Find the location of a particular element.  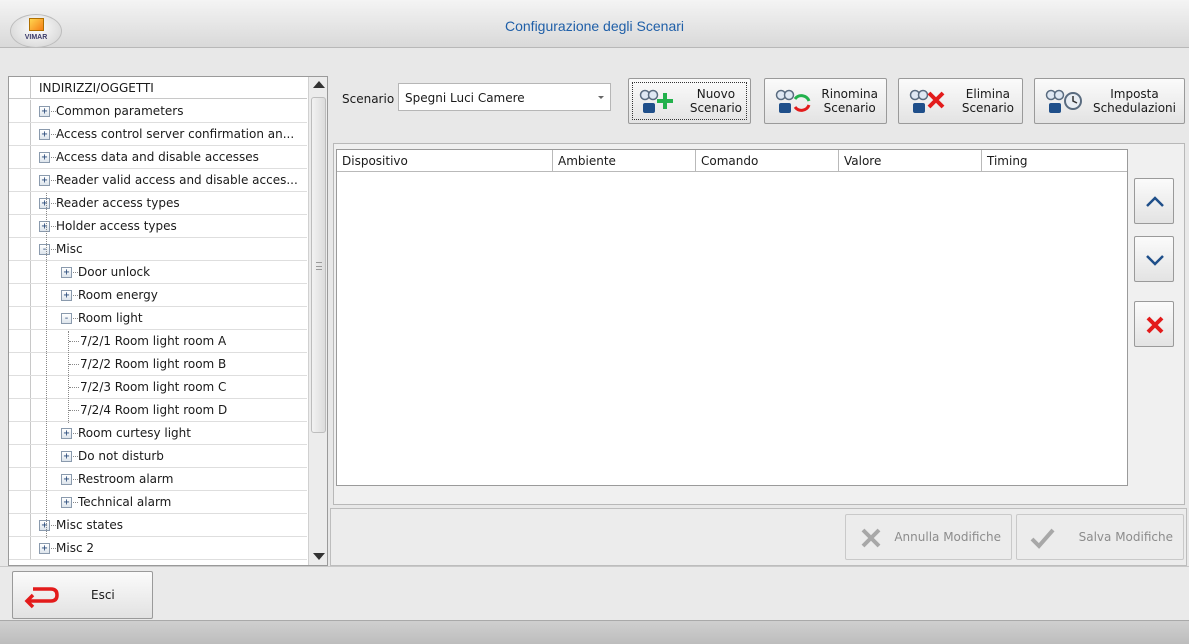

tree-item: - Misc is located at coordinates (158, 249).